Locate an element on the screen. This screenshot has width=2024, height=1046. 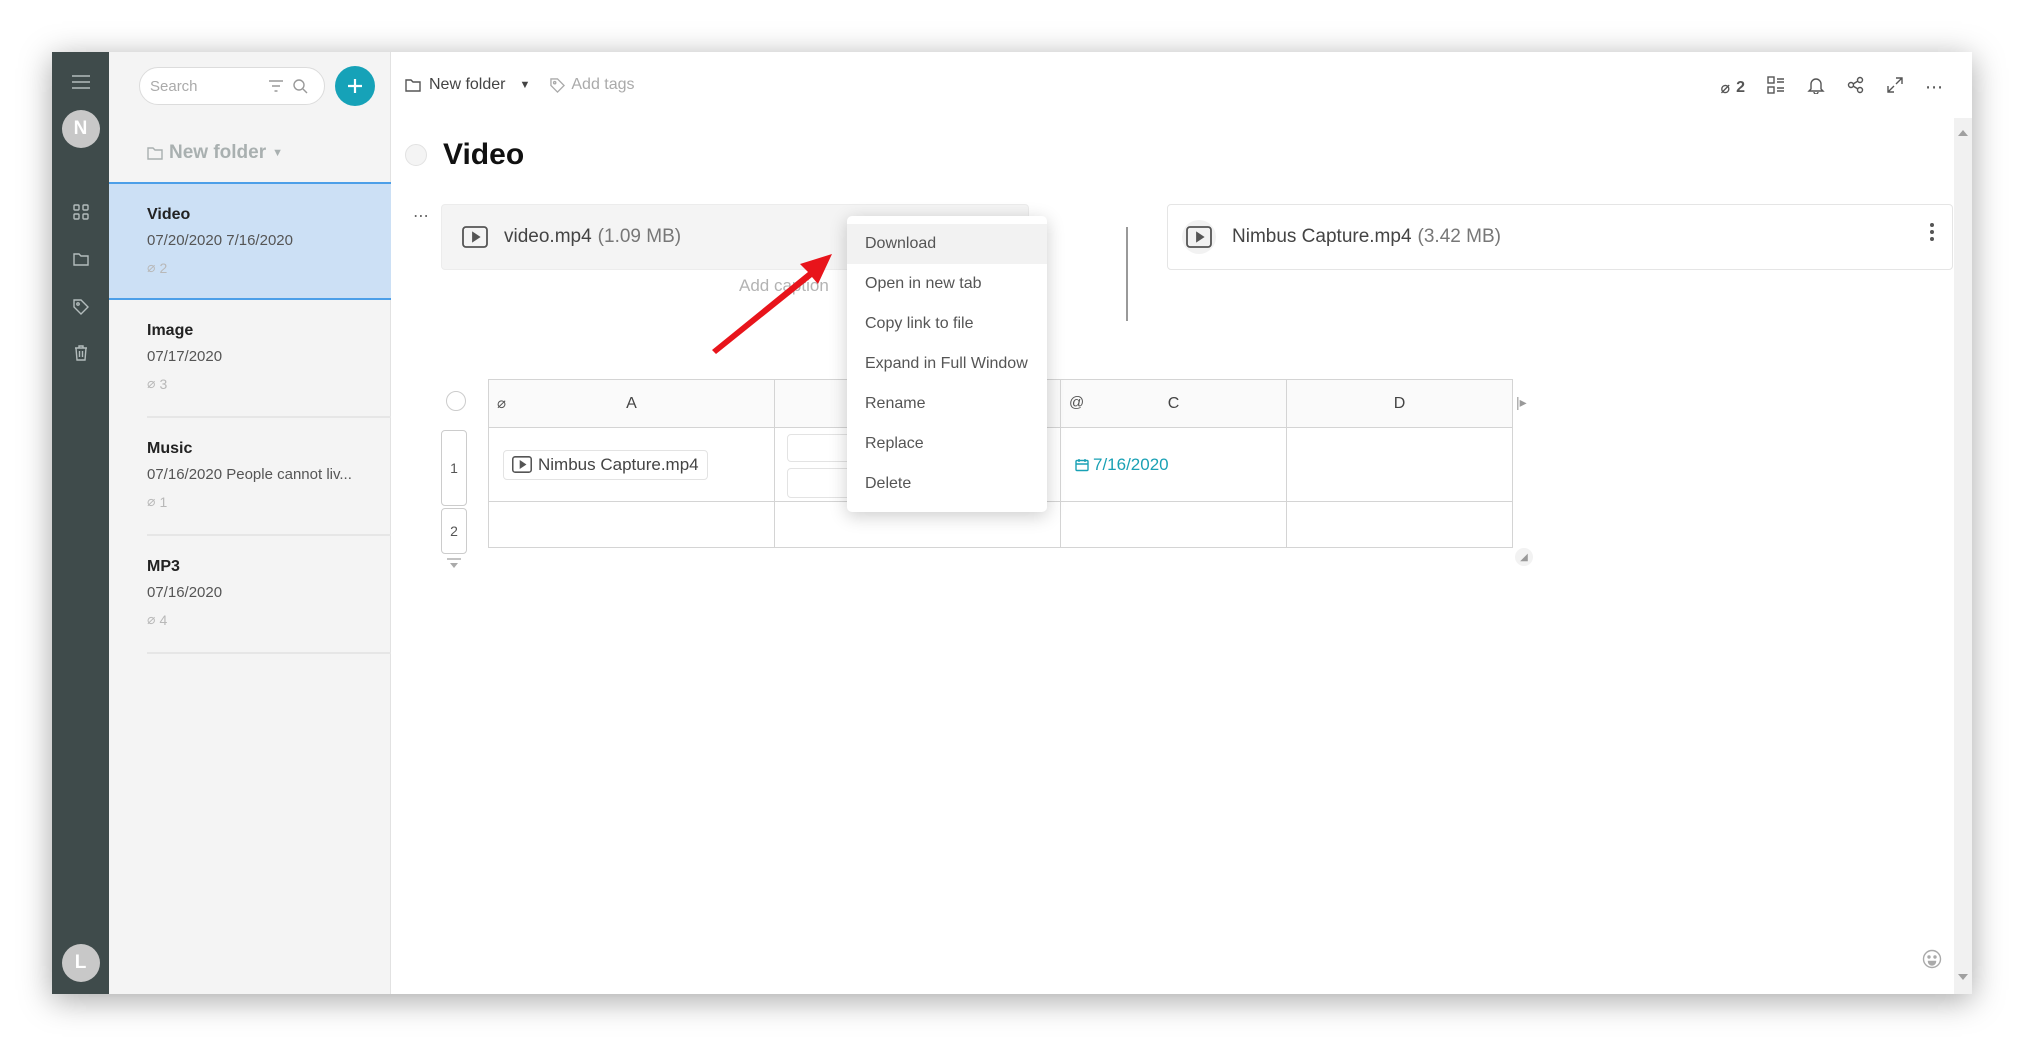
add-note-button is located at coordinates (355, 86).